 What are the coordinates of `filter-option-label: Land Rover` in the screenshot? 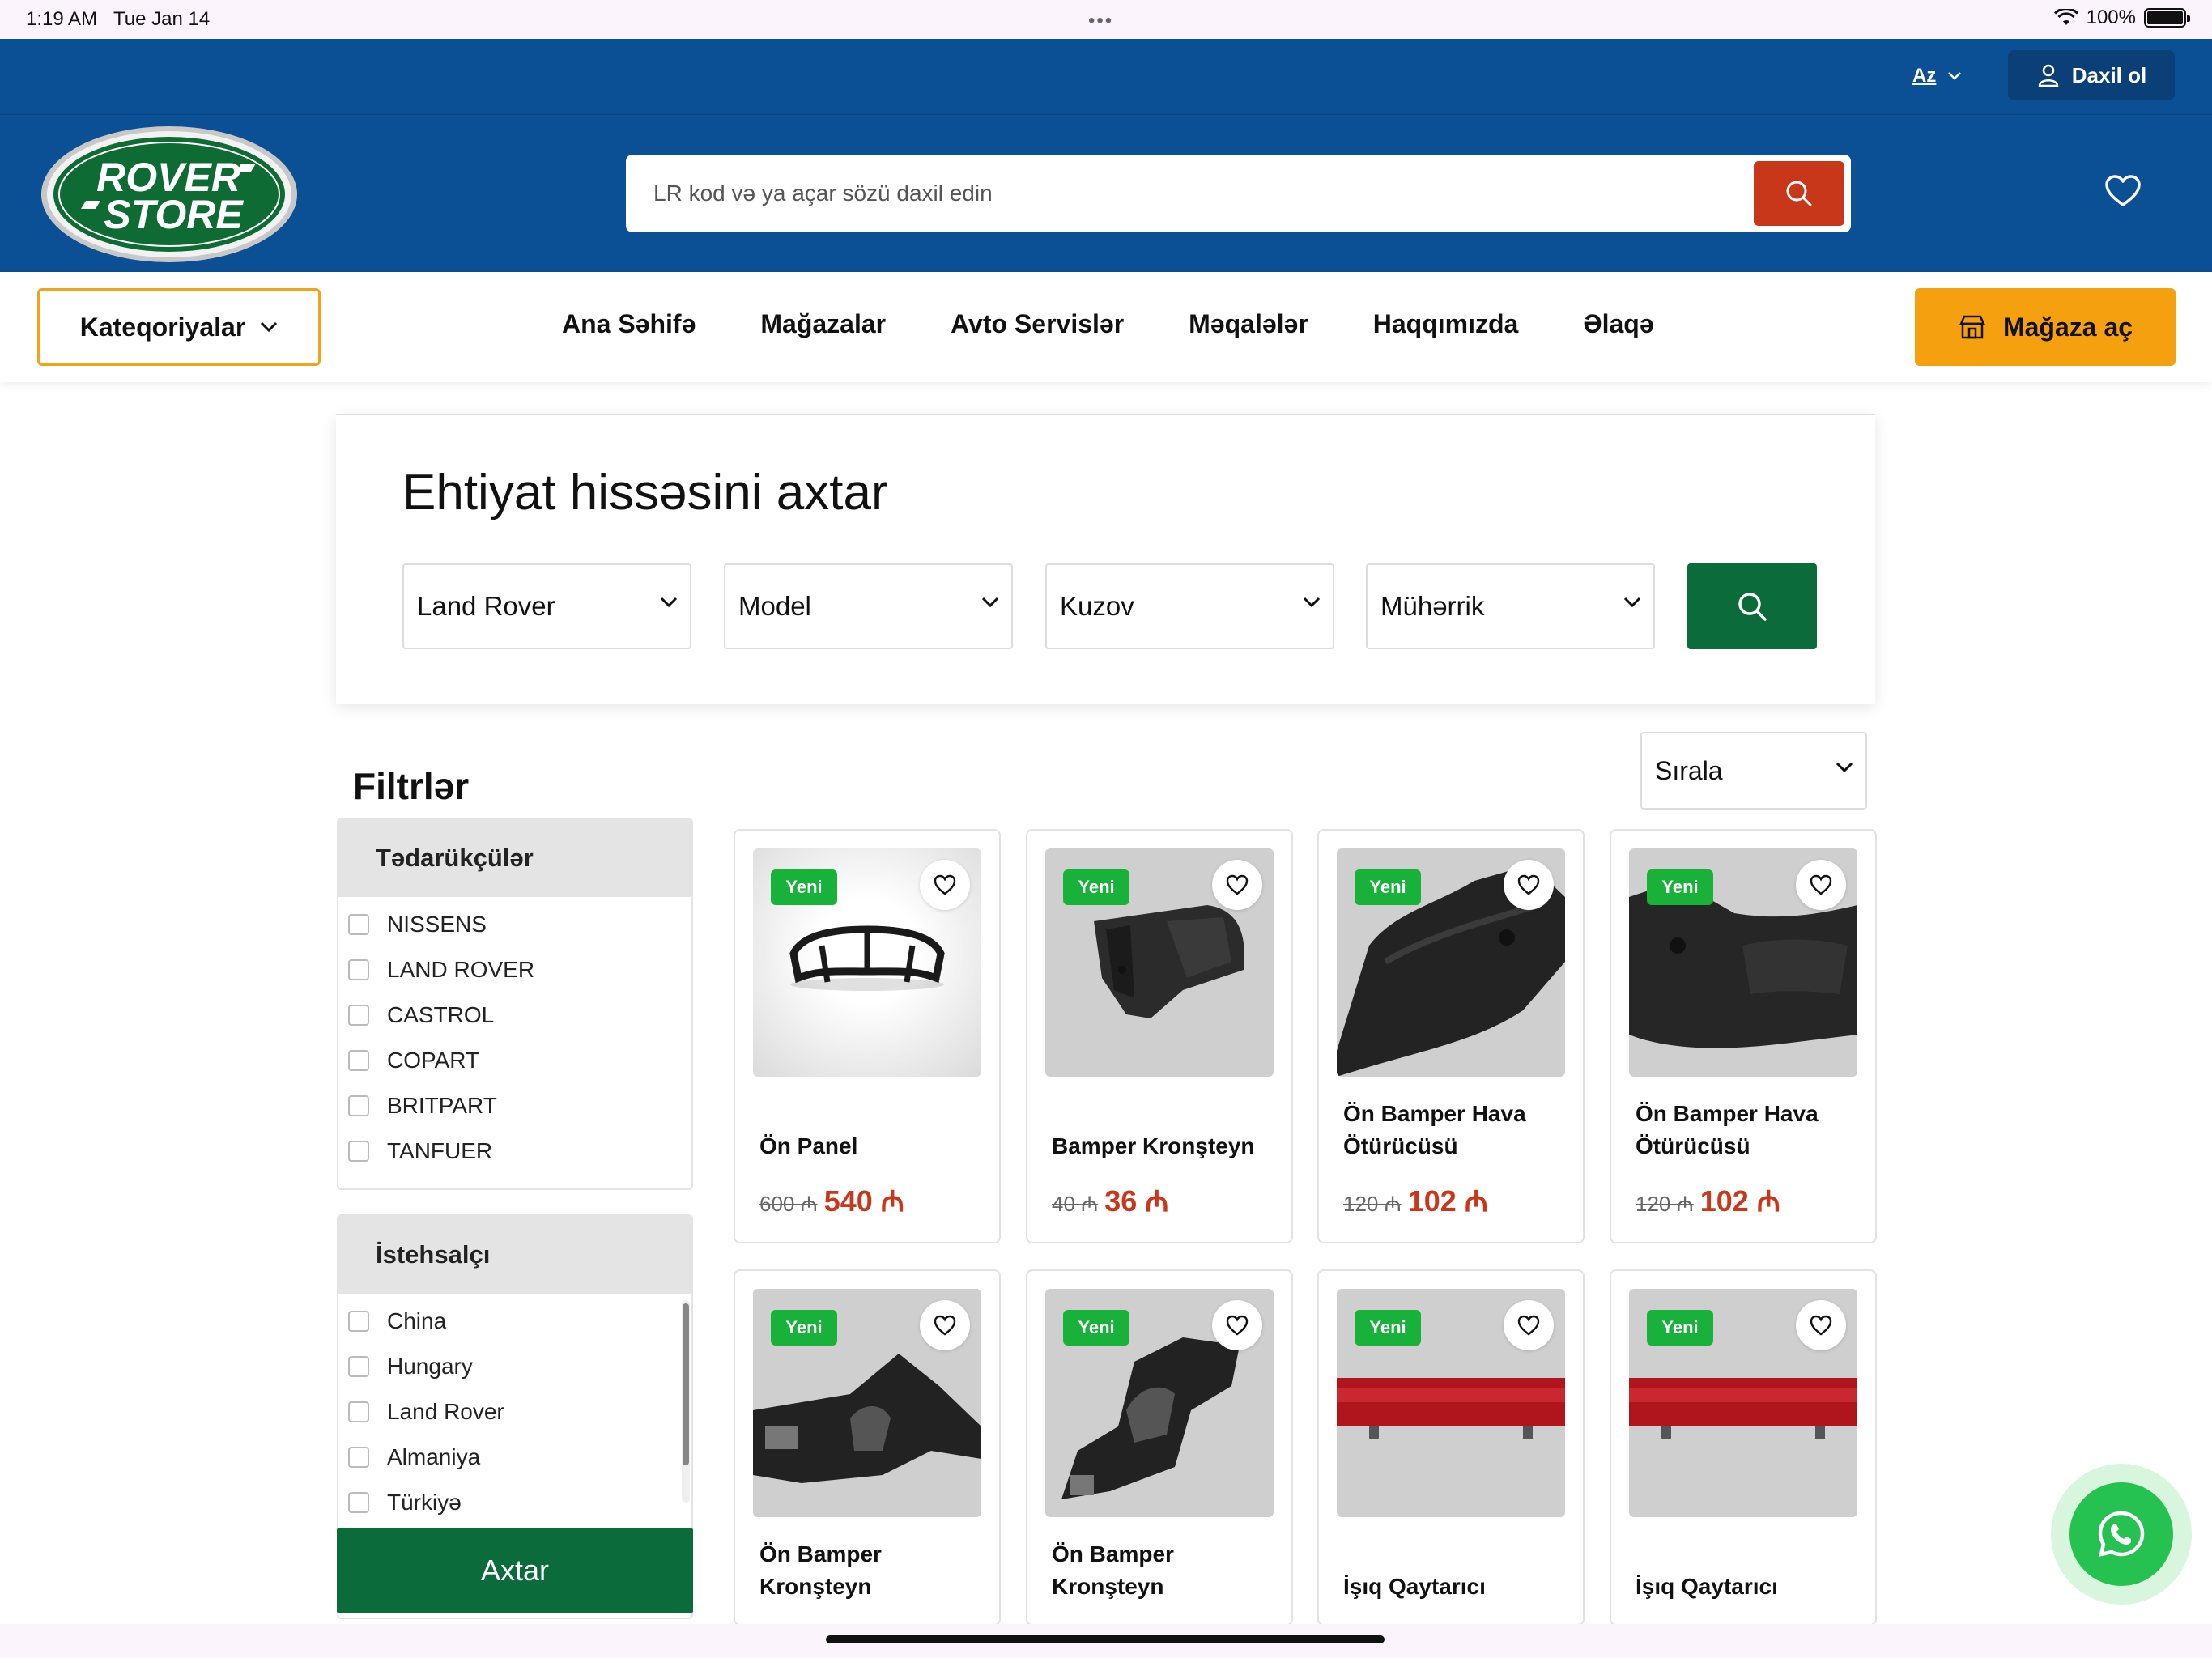 It's located at (446, 1411).